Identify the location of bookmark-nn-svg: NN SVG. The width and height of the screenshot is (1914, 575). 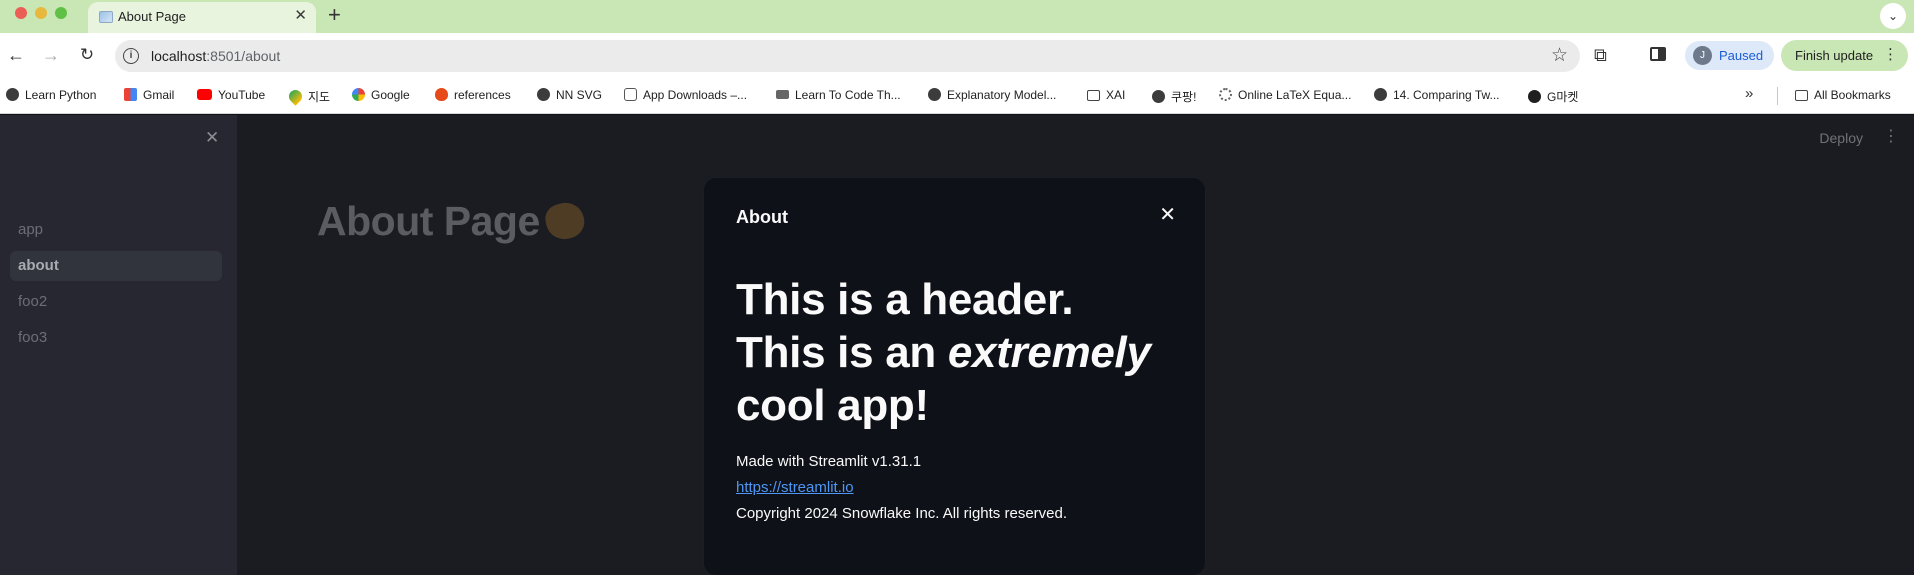
(569, 96).